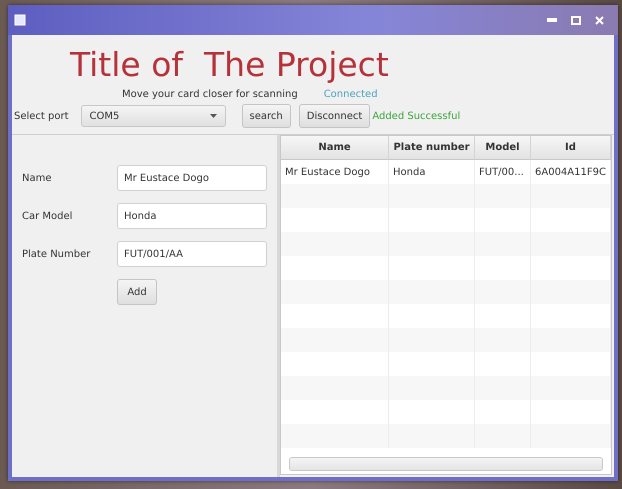 The width and height of the screenshot is (622, 489). Describe the element at coordinates (137, 292) in the screenshot. I see `add-button: Add` at that location.